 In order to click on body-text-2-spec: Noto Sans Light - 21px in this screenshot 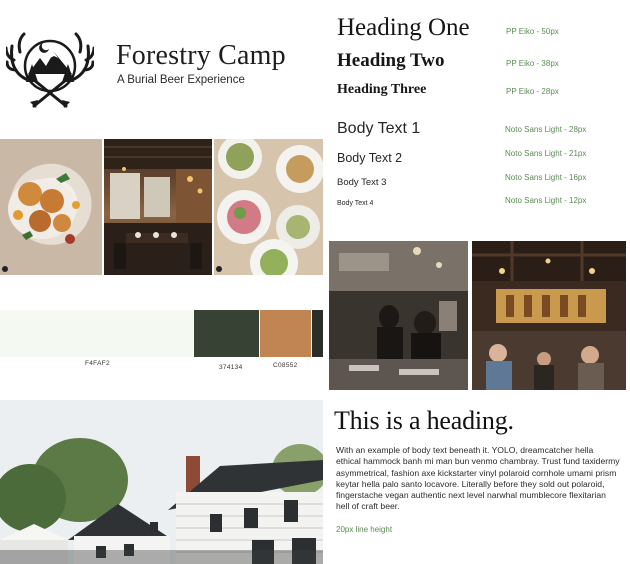, I will do `click(546, 153)`.